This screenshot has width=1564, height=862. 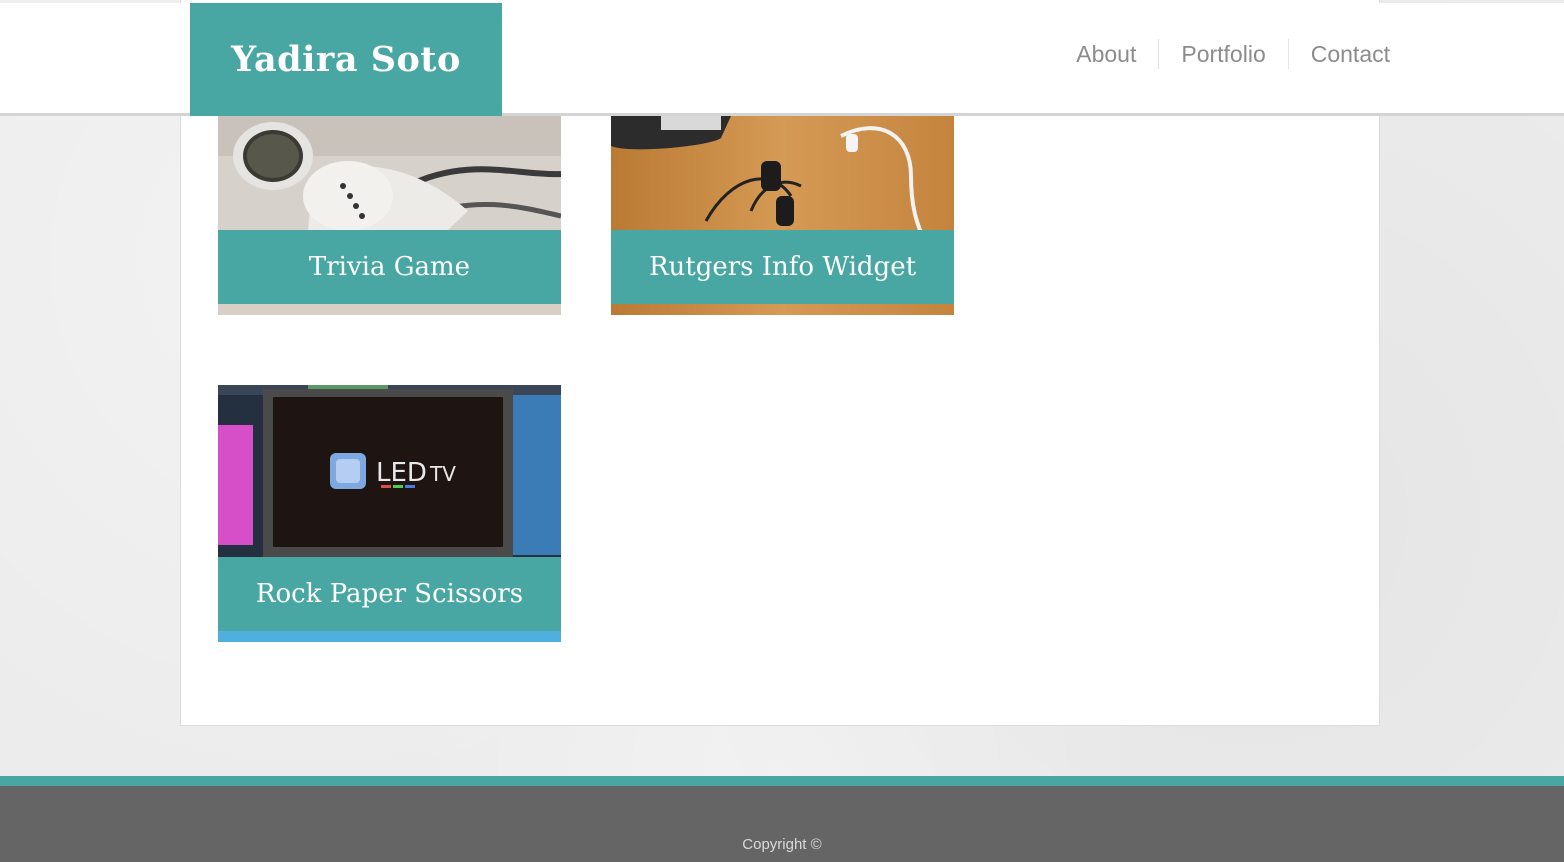 What do you see at coordinates (782, 267) in the screenshot?
I see `portfolio-card-title: Rutgers Info Widget` at bounding box center [782, 267].